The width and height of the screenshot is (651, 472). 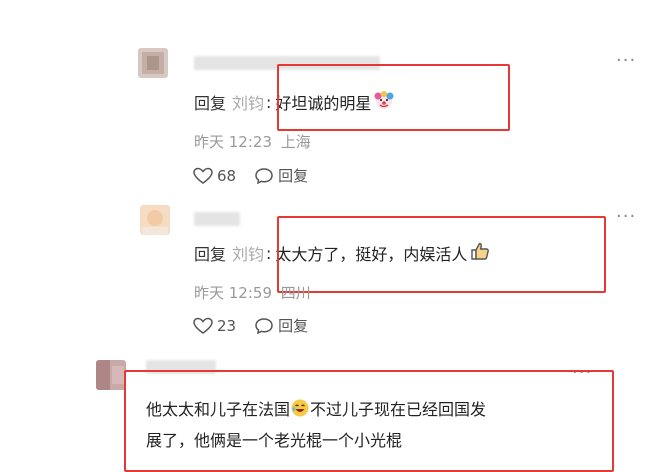 What do you see at coordinates (218, 409) in the screenshot?
I see `comment-text-part: 他太太和儿子在法国` at bounding box center [218, 409].